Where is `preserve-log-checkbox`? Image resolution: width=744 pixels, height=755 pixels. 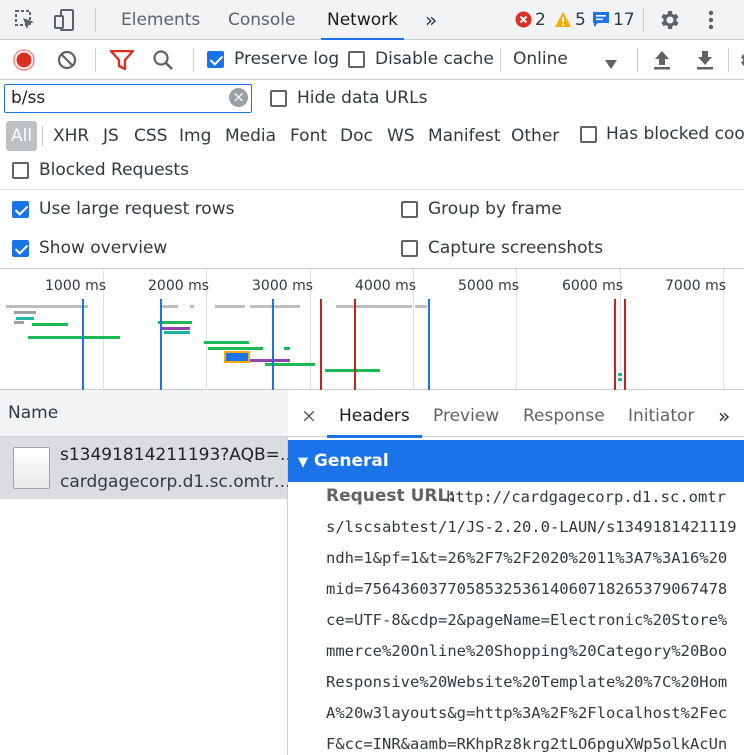
preserve-log-checkbox is located at coordinates (215, 59).